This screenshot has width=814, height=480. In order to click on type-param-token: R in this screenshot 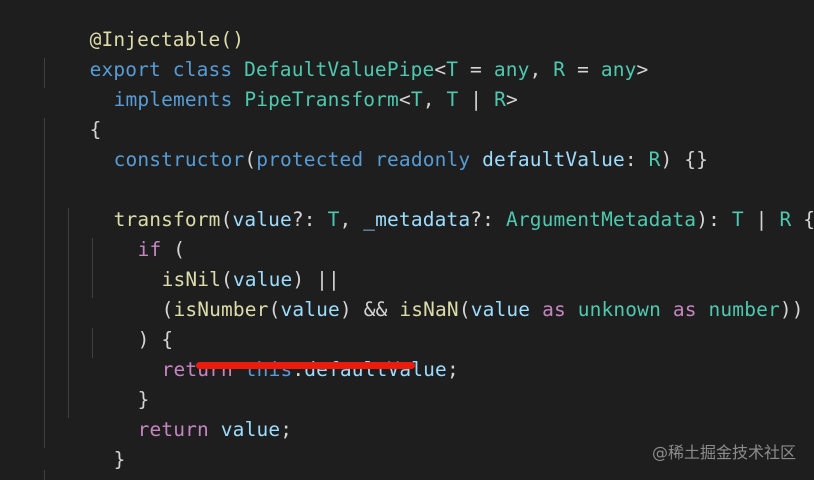, I will do `click(559, 69)`.